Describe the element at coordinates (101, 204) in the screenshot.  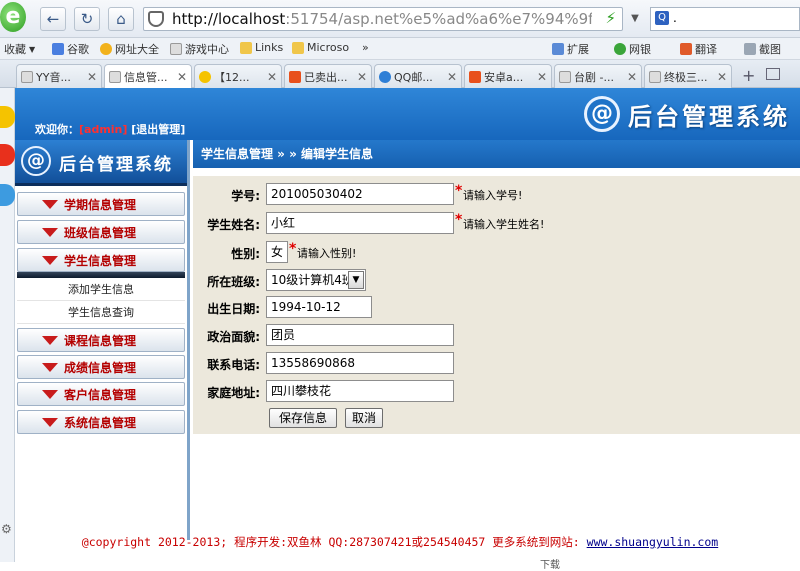
I see `menu-term: 学期信息管理` at that location.